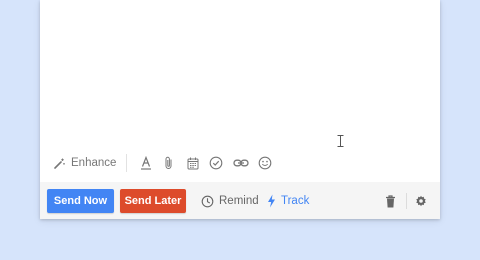  I want to click on magic-wand-icon, so click(59, 163).